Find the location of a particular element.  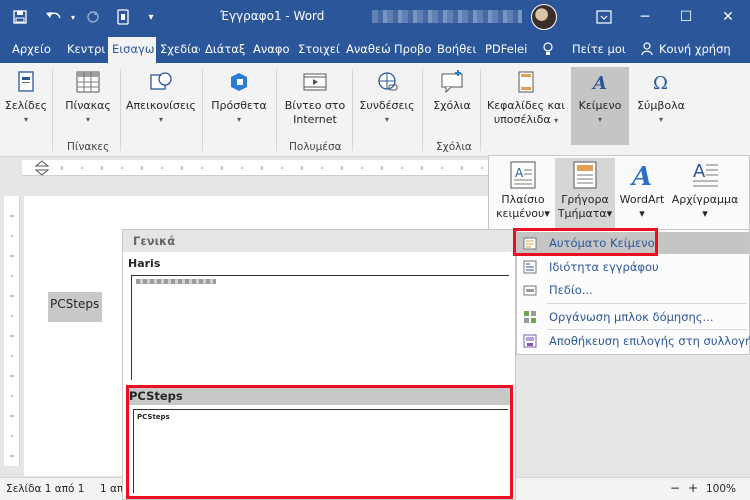

quick-parts-label-line1: Γρήγορα is located at coordinates (585, 199).